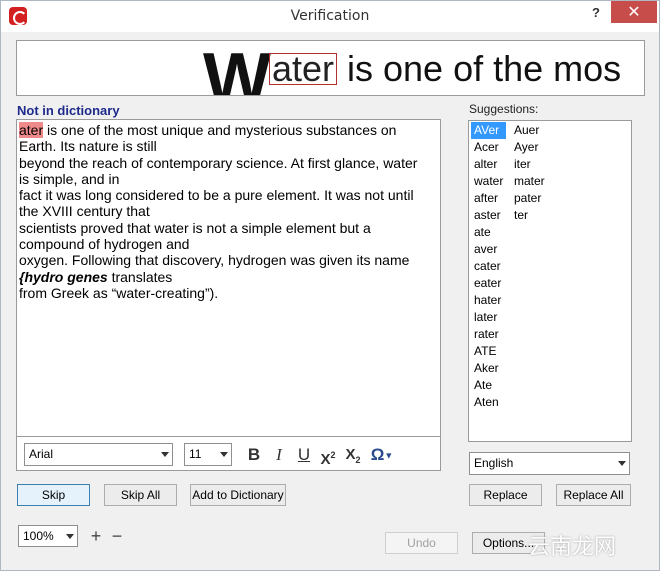 Image resolution: width=660 pixels, height=571 pixels. I want to click on zoom-out-button: −, so click(117, 536).